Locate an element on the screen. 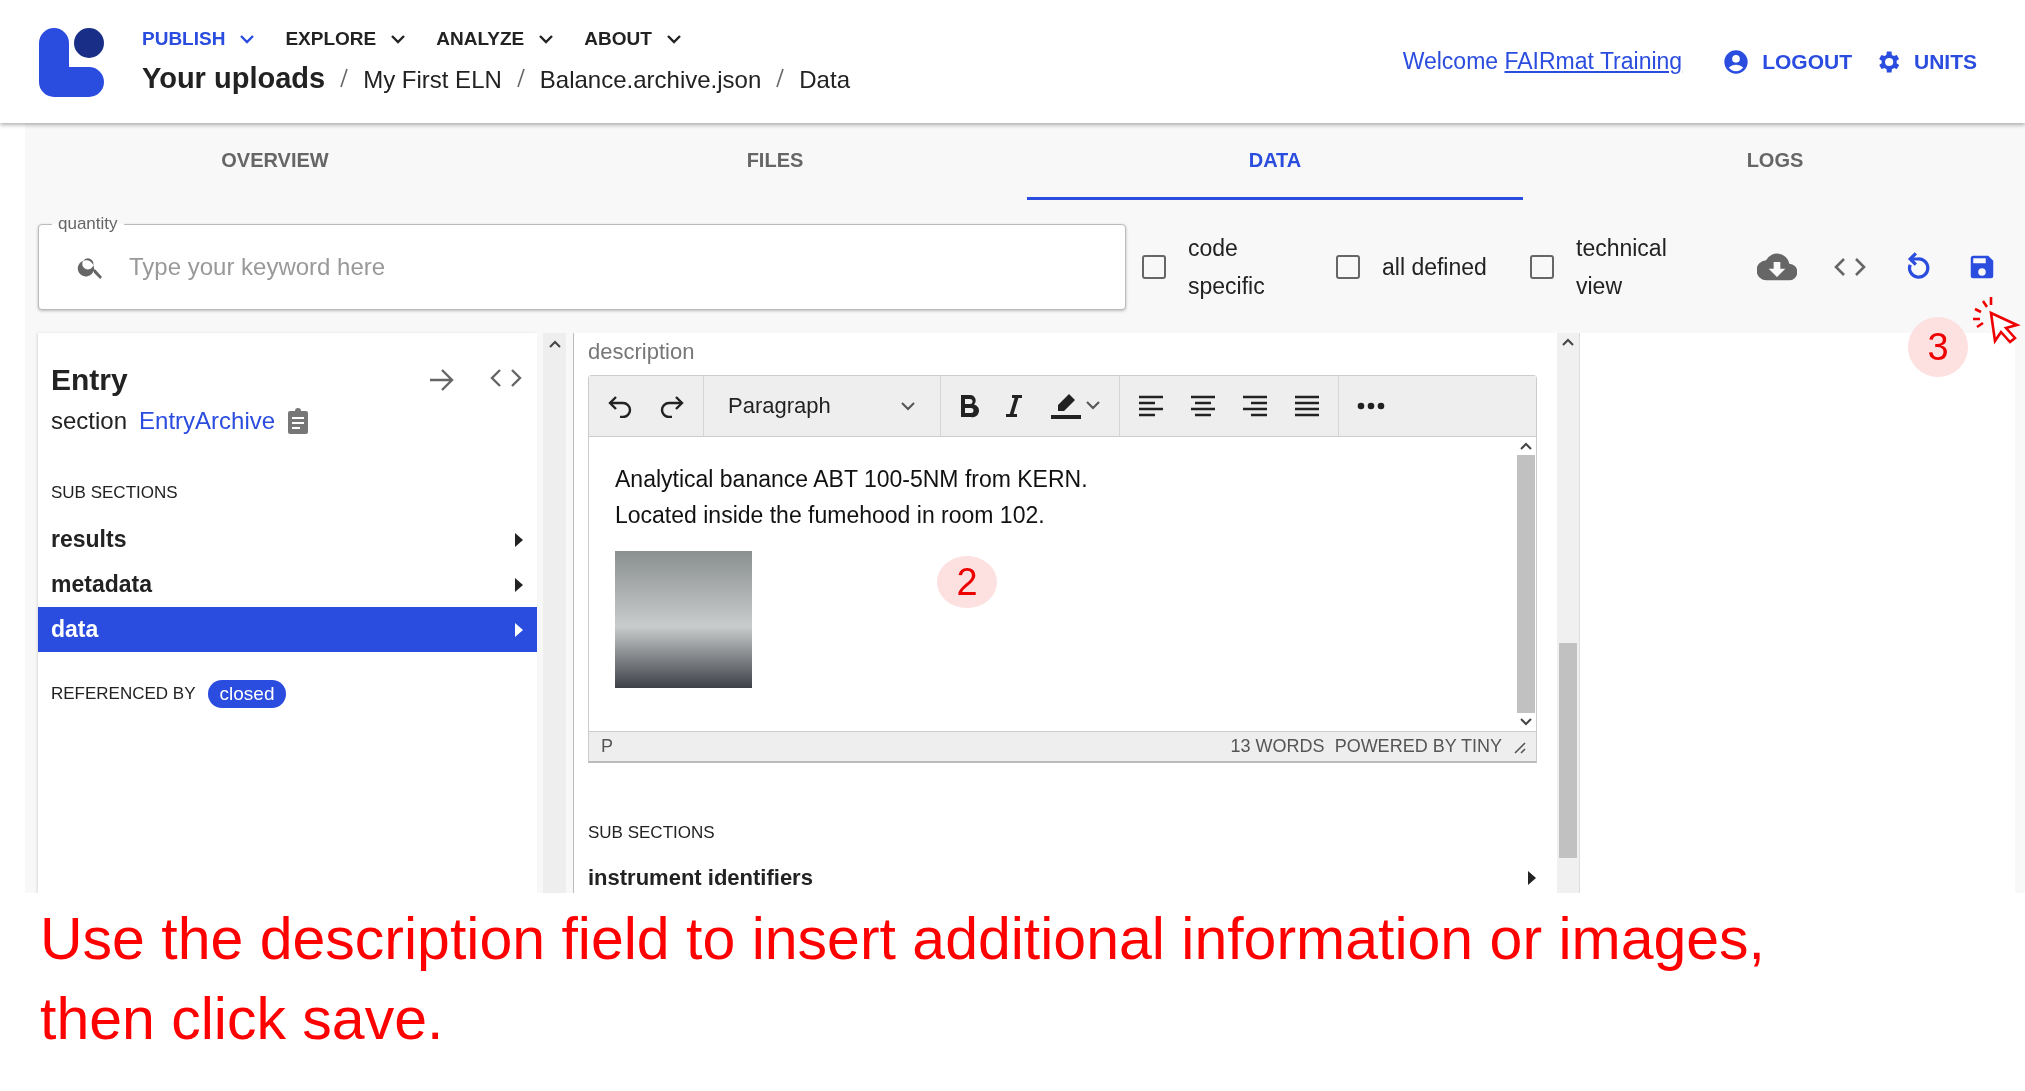 This screenshot has height=1091, width=2025. highlighter-icon is located at coordinates (1075, 406).